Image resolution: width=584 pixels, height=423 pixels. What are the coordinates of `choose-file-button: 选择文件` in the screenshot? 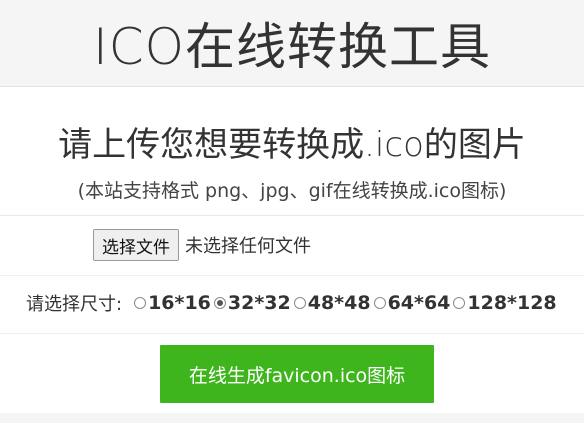 It's located at (136, 245).